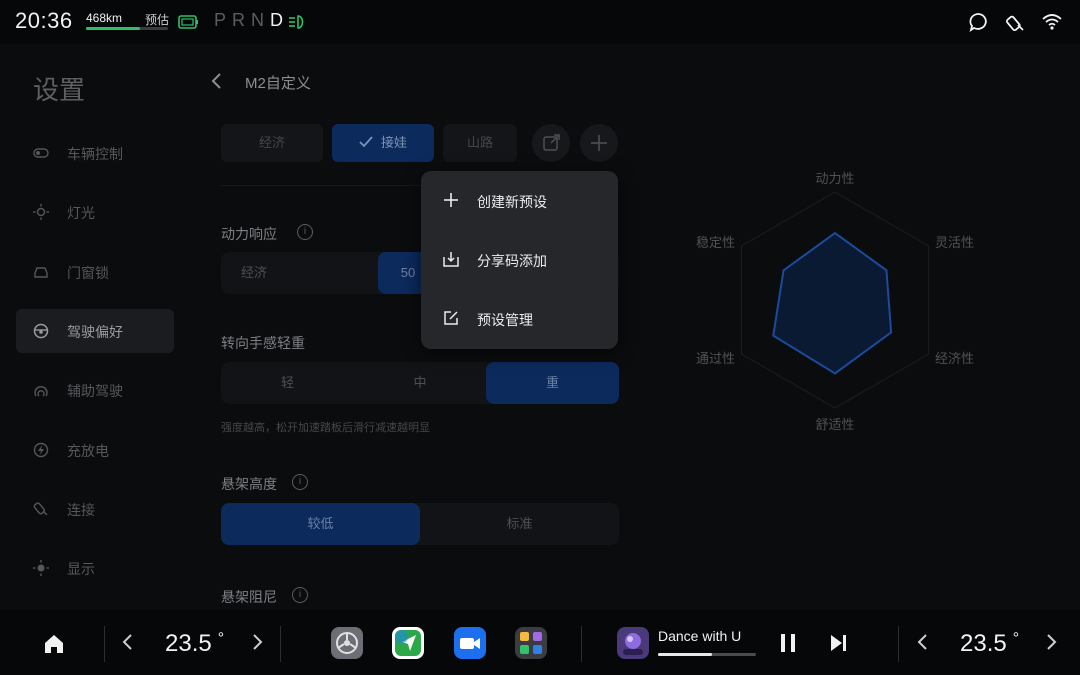 The image size is (1080, 675). Describe the element at coordinates (41, 272) in the screenshot. I see `car-icon` at that location.